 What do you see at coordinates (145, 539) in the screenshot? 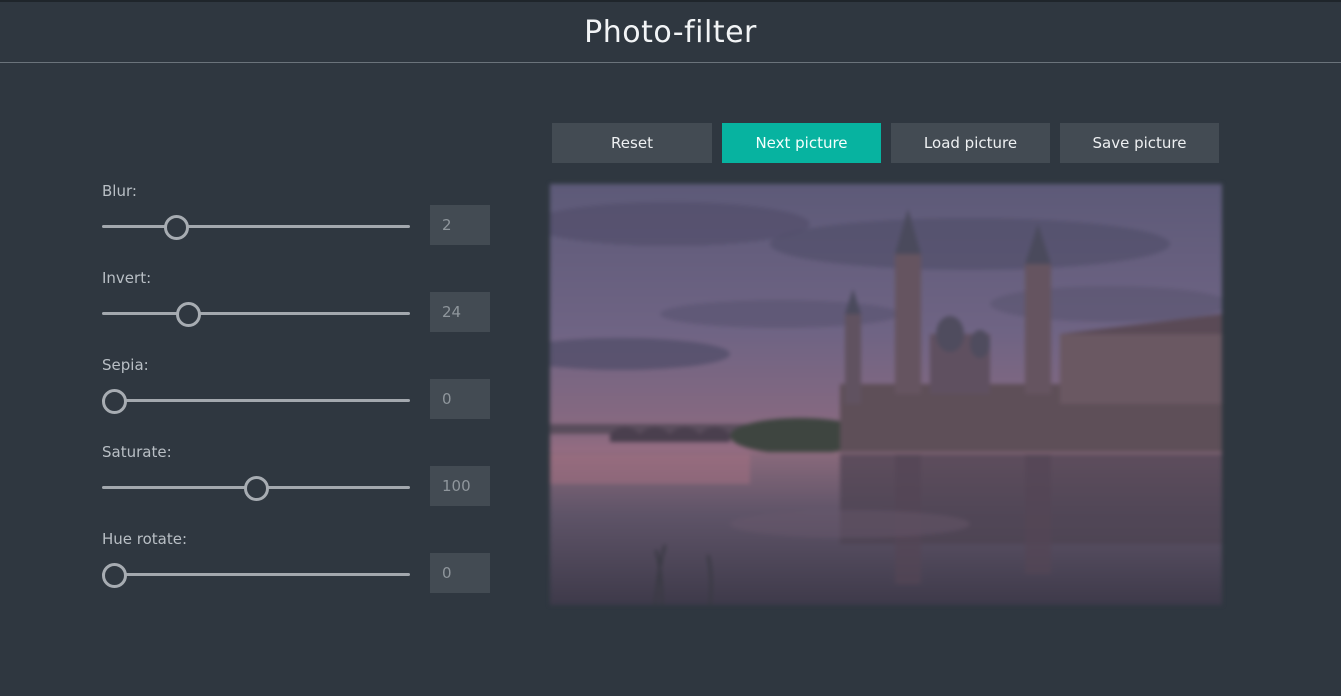
I see `filter-label: Hue rotate:` at bounding box center [145, 539].